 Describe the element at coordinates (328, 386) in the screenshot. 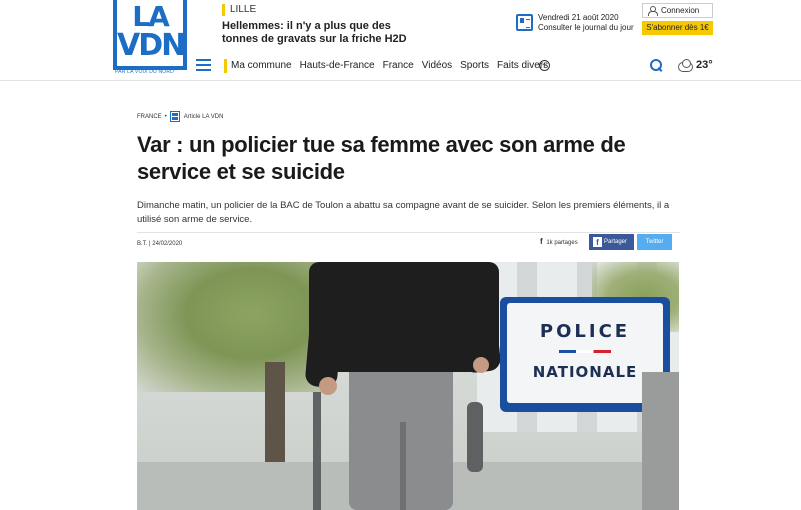

I see `photo-person-hand-left` at that location.